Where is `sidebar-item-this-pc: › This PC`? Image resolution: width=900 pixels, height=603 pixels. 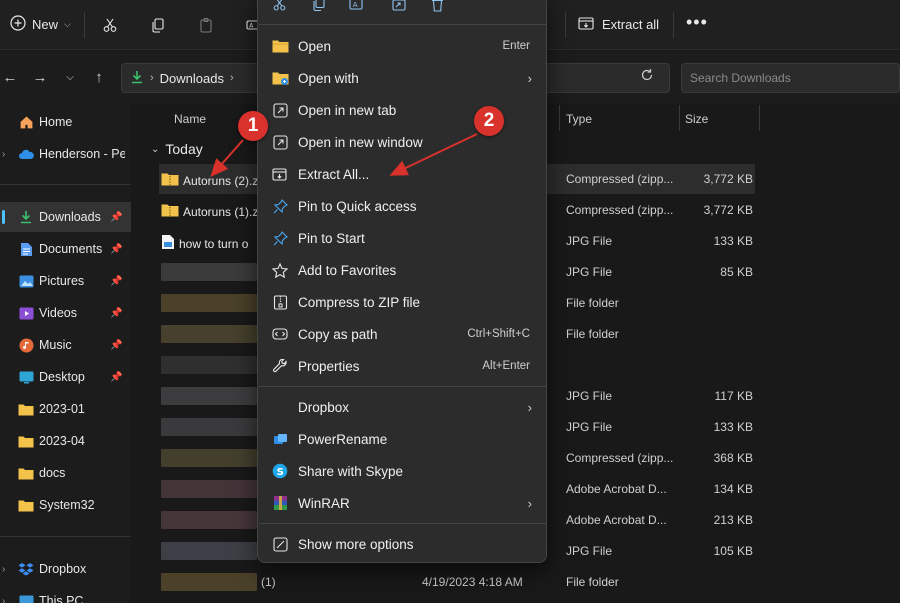 sidebar-item-this-pc: › This PC is located at coordinates (65, 594).